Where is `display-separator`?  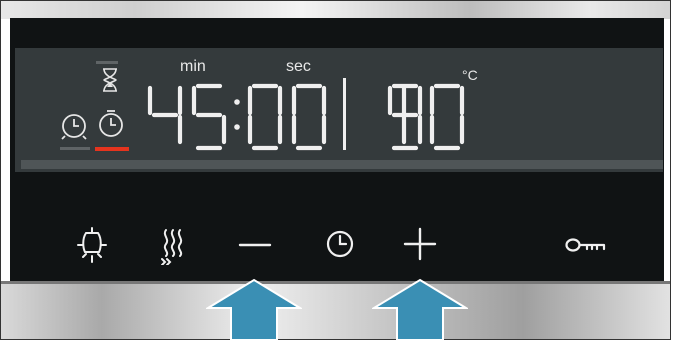
display-separator is located at coordinates (344, 114).